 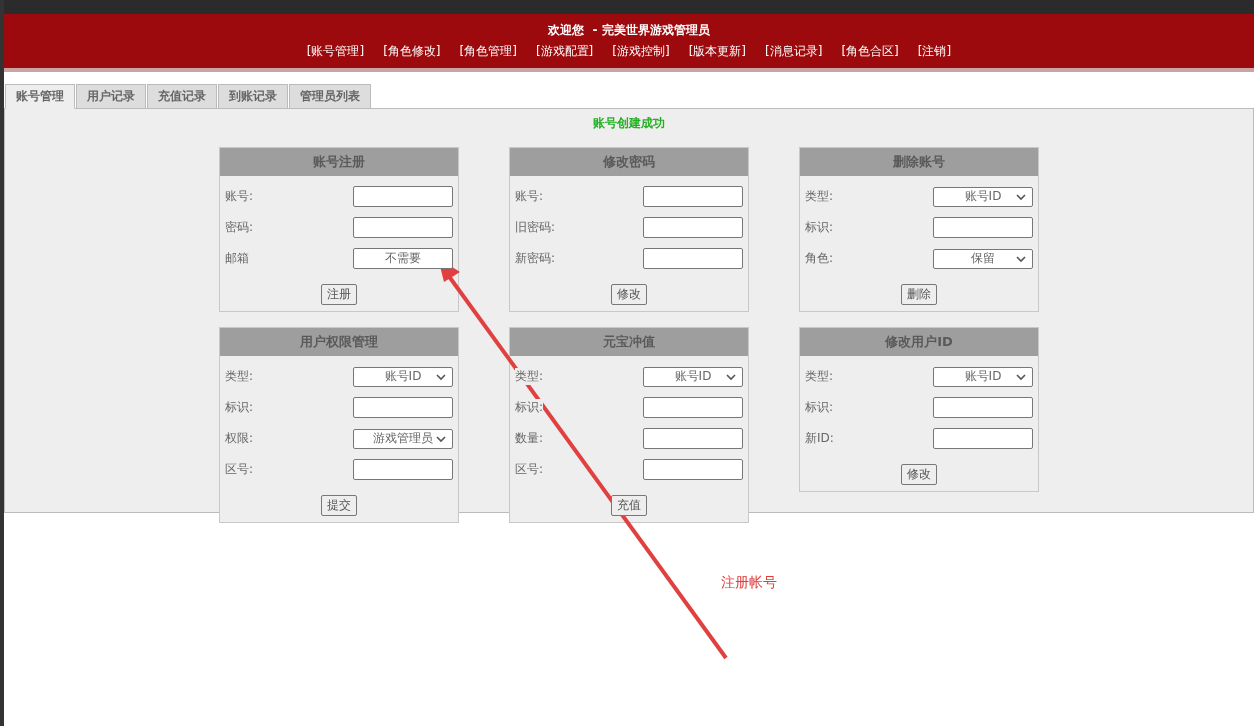 What do you see at coordinates (535, 258) in the screenshot?
I see `field-label: 新密码:` at bounding box center [535, 258].